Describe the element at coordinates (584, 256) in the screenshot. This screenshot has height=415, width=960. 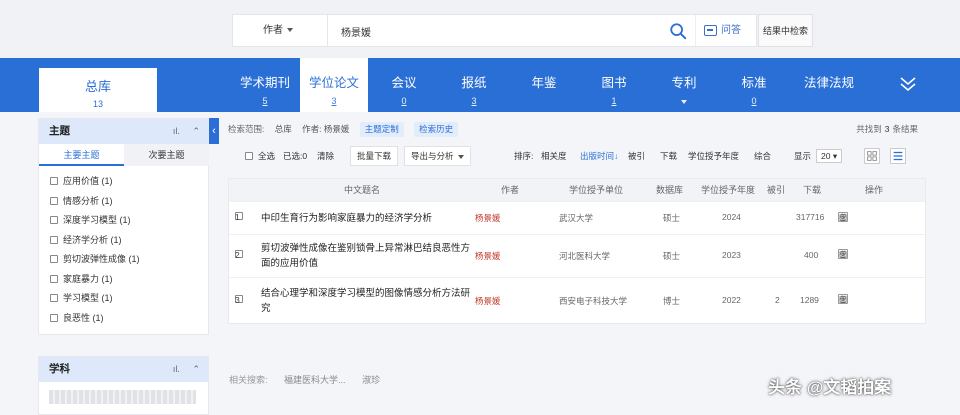
I see `degree-unit-link: 河北医科大学` at that location.